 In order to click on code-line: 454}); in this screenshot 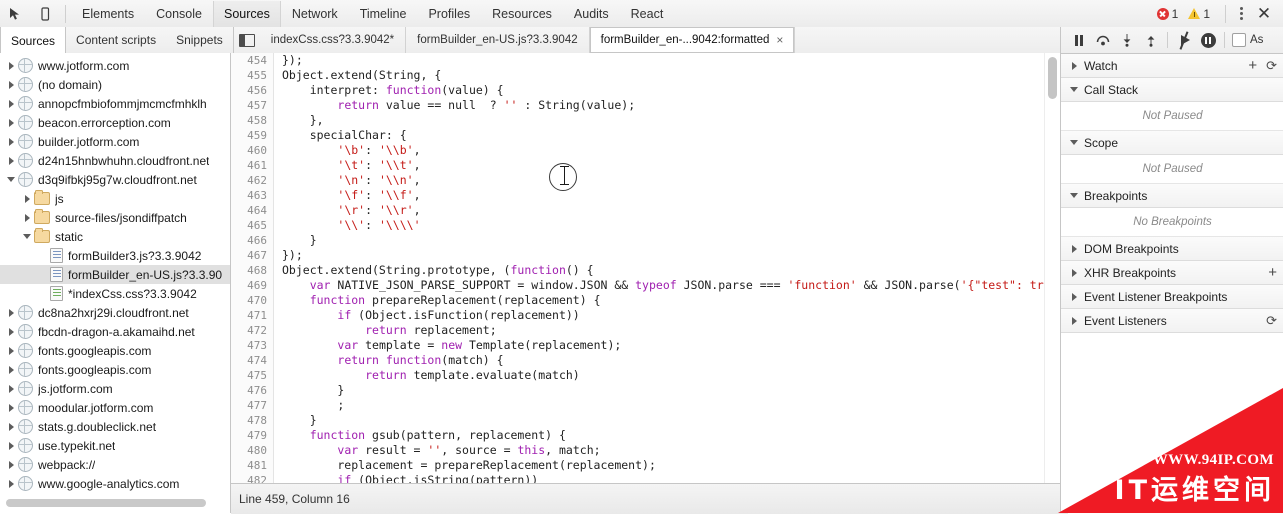, I will do `click(645, 60)`.